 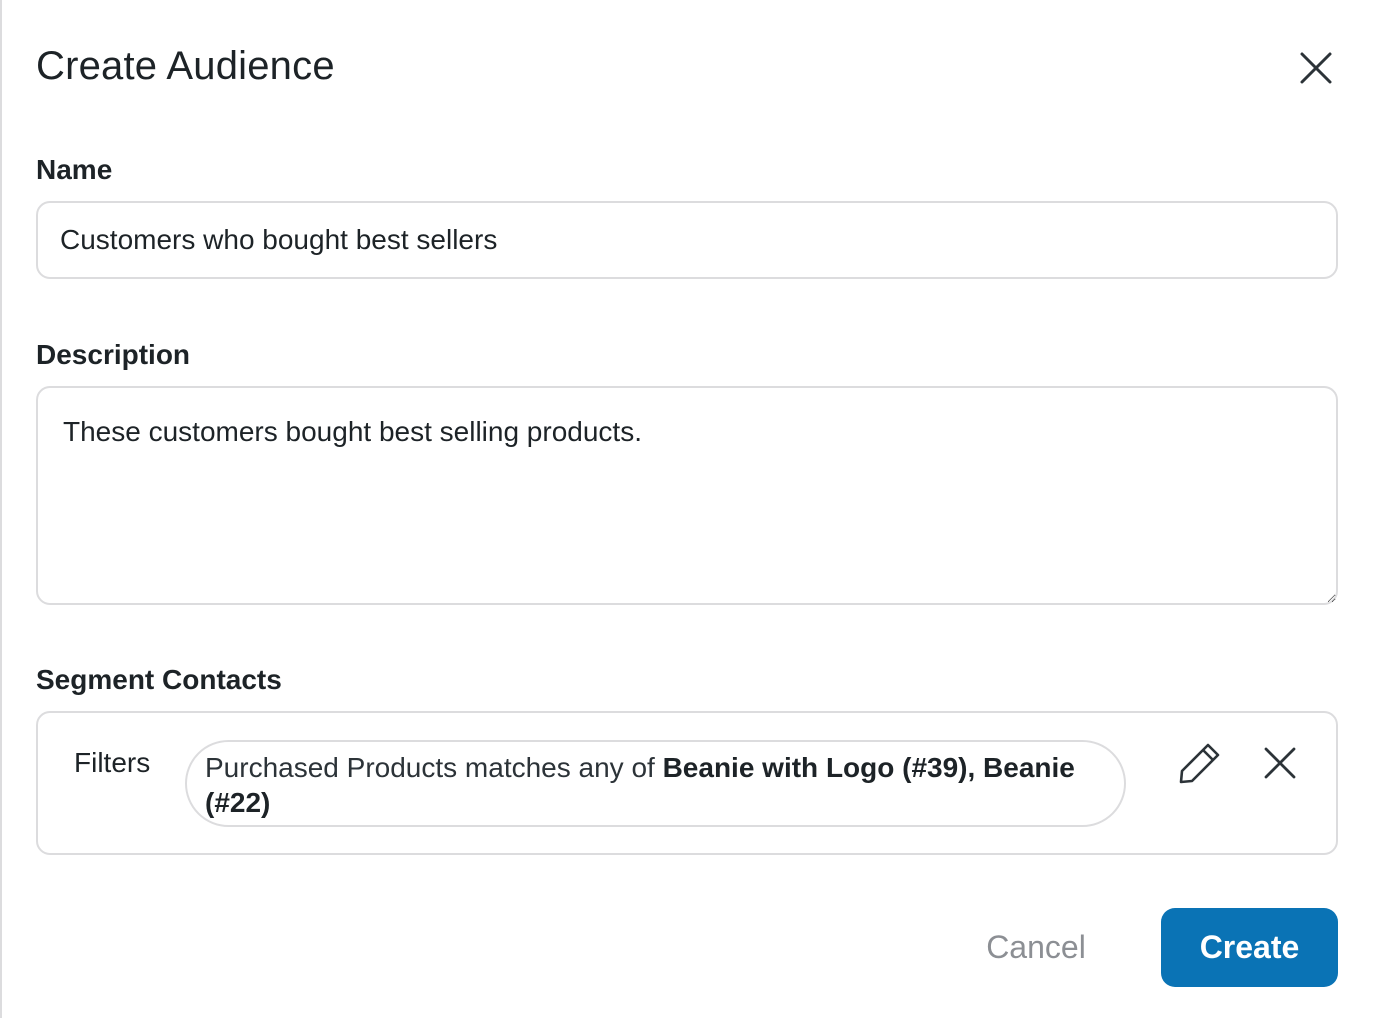 I want to click on filter-condition-text: Purchased Products matches any of, so click(x=434, y=767).